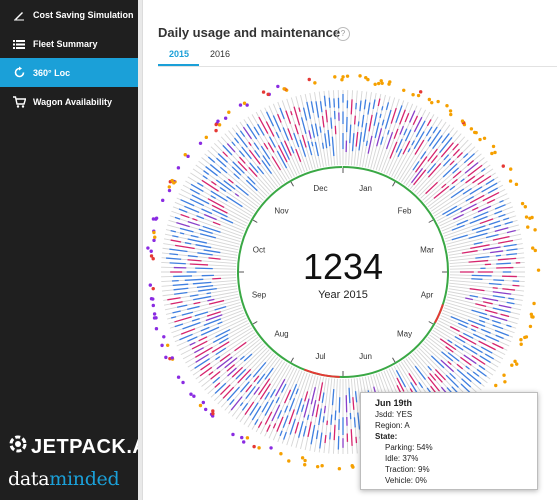 This screenshot has width=557, height=500. Describe the element at coordinates (19, 15) in the screenshot. I see `pencil-icon` at that location.